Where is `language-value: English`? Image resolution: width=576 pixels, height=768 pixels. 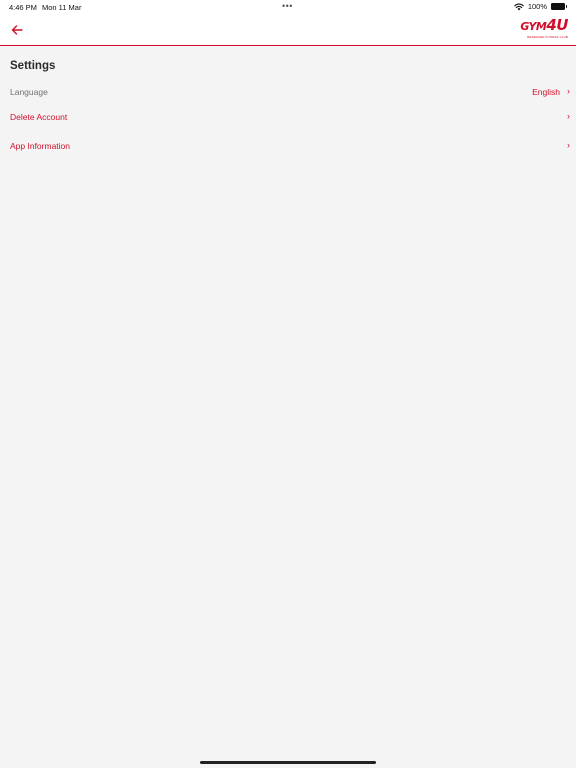 language-value: English is located at coordinates (546, 92).